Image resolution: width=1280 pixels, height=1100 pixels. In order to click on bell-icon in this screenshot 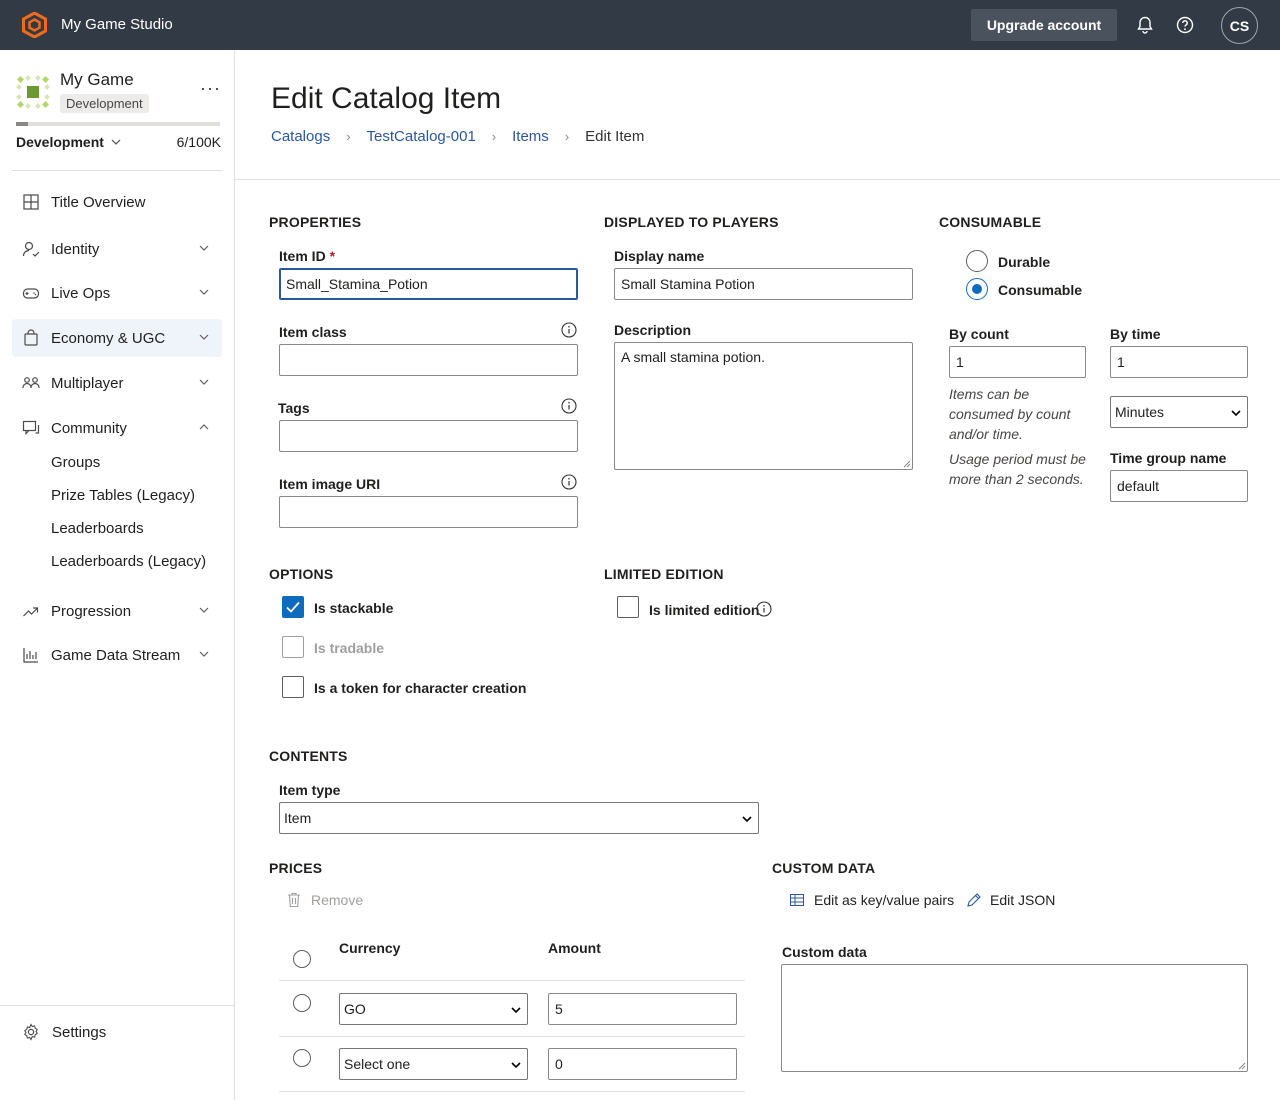, I will do `click(1145, 25)`.